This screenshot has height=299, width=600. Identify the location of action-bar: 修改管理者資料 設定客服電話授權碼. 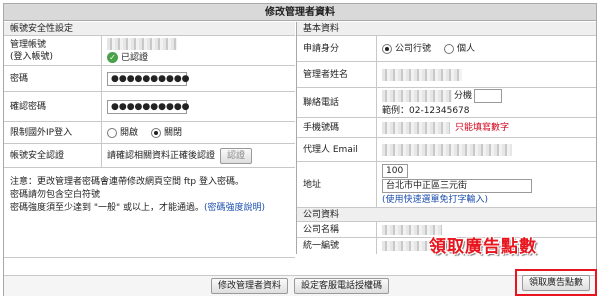
(300, 285).